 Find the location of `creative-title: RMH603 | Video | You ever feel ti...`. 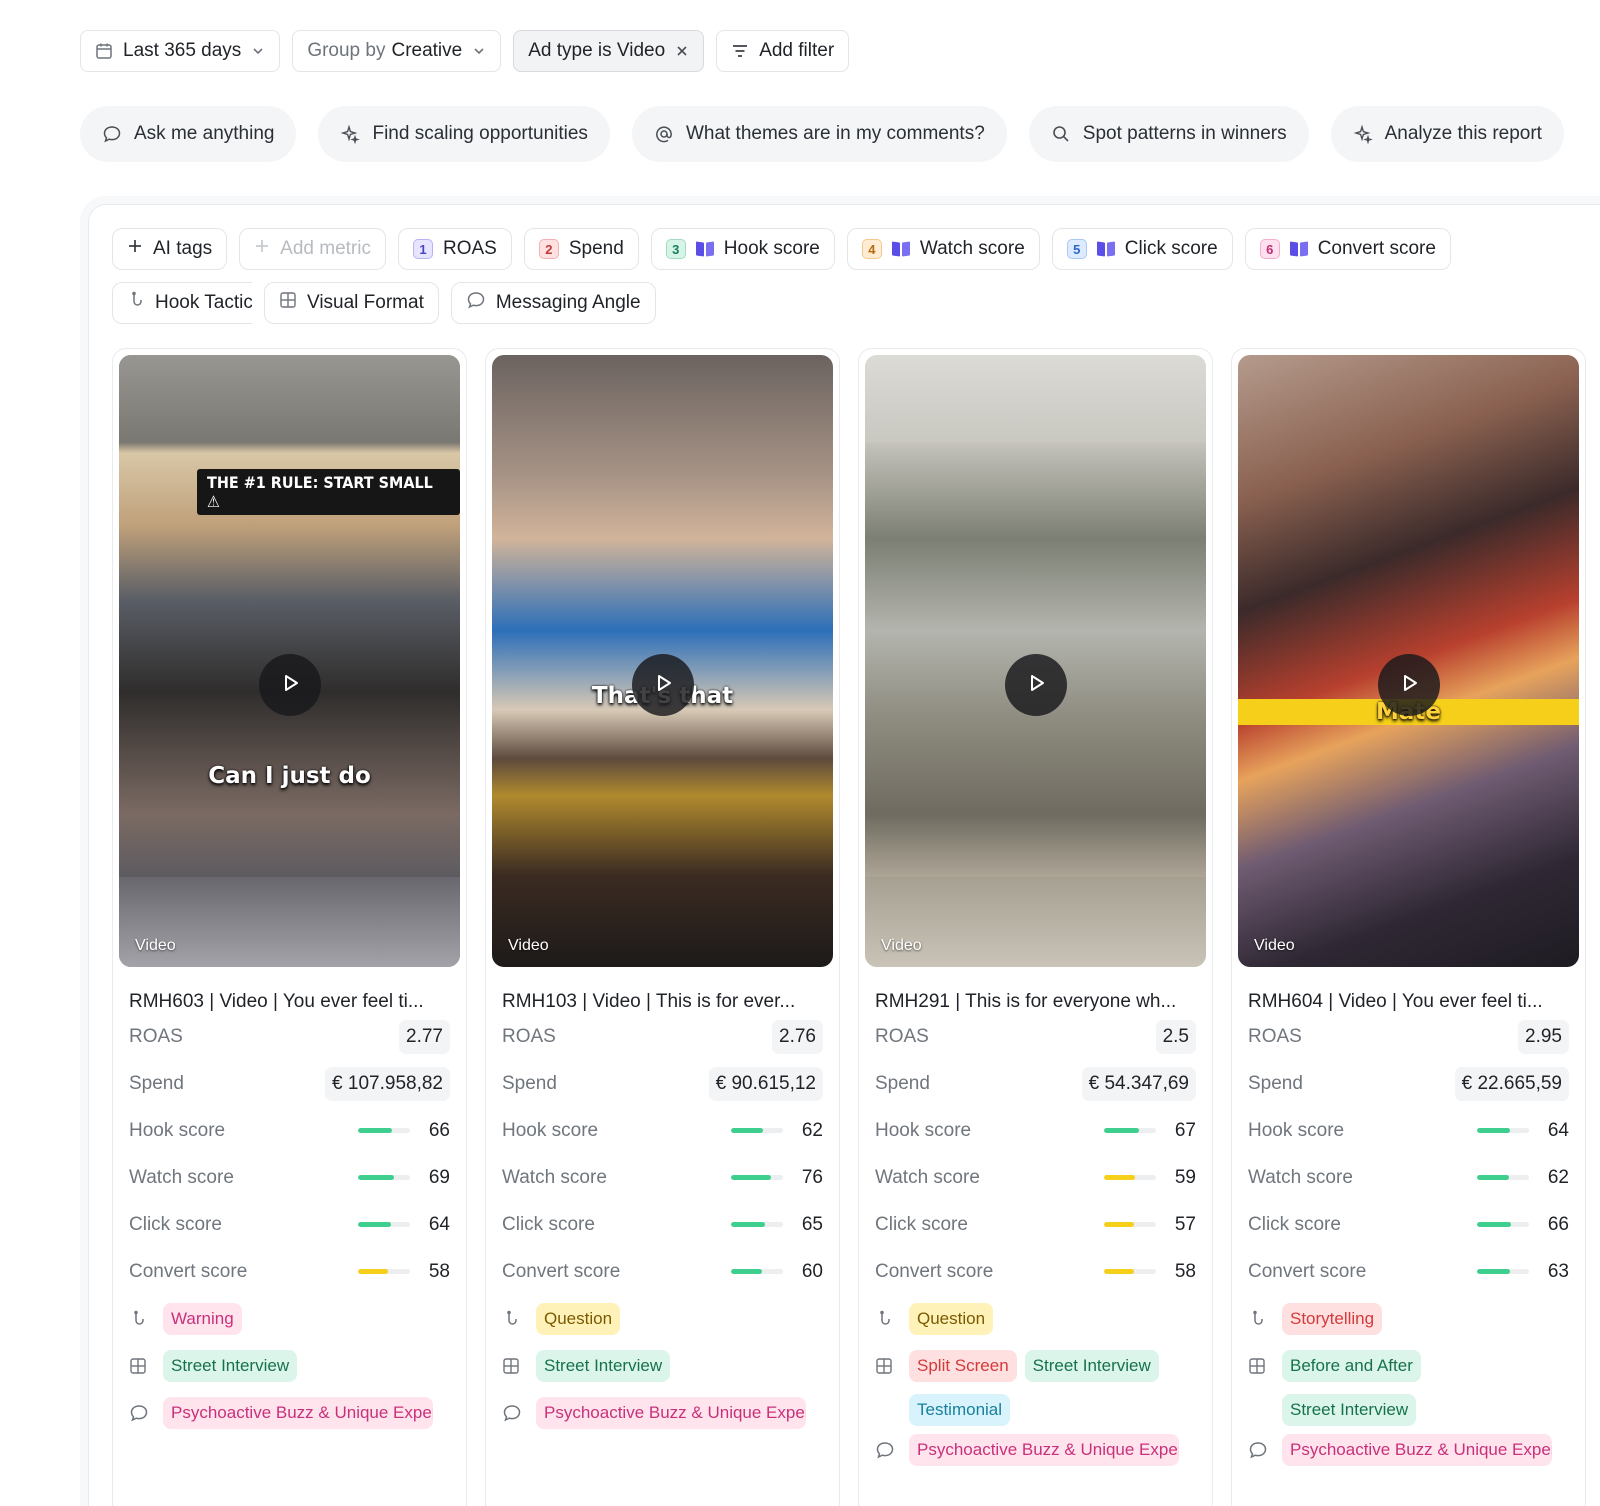

creative-title: RMH603 | Video | You ever feel ti... is located at coordinates (289, 1002).